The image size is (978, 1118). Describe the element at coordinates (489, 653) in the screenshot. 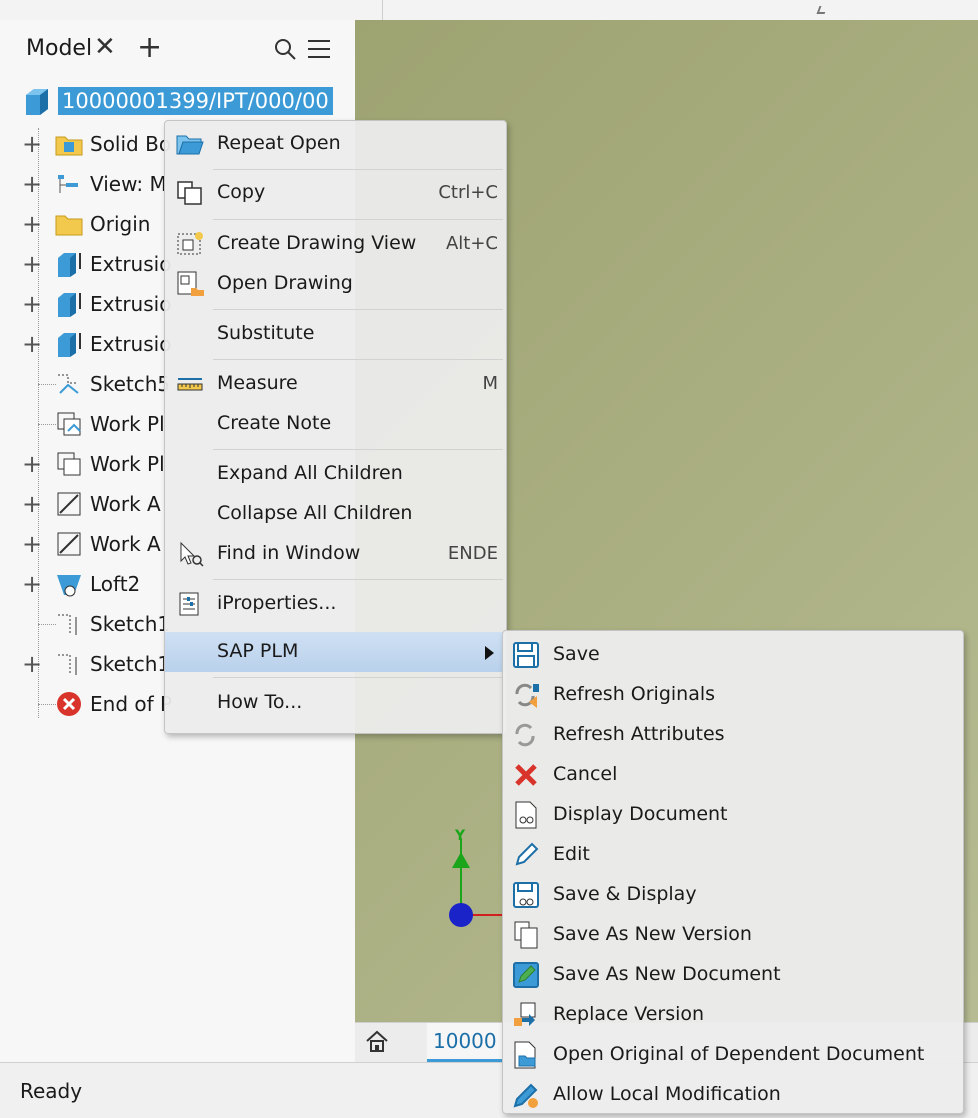

I see `submenu-arrow-icon` at that location.